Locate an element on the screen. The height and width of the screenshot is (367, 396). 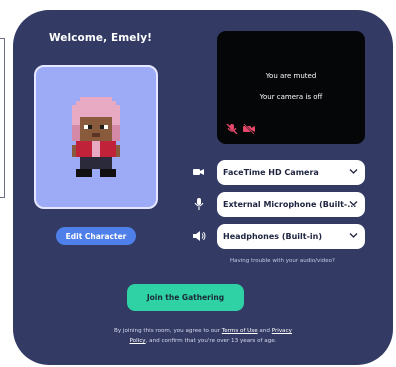
legal-prefix: By joining this room, you agree to our is located at coordinates (167, 331).